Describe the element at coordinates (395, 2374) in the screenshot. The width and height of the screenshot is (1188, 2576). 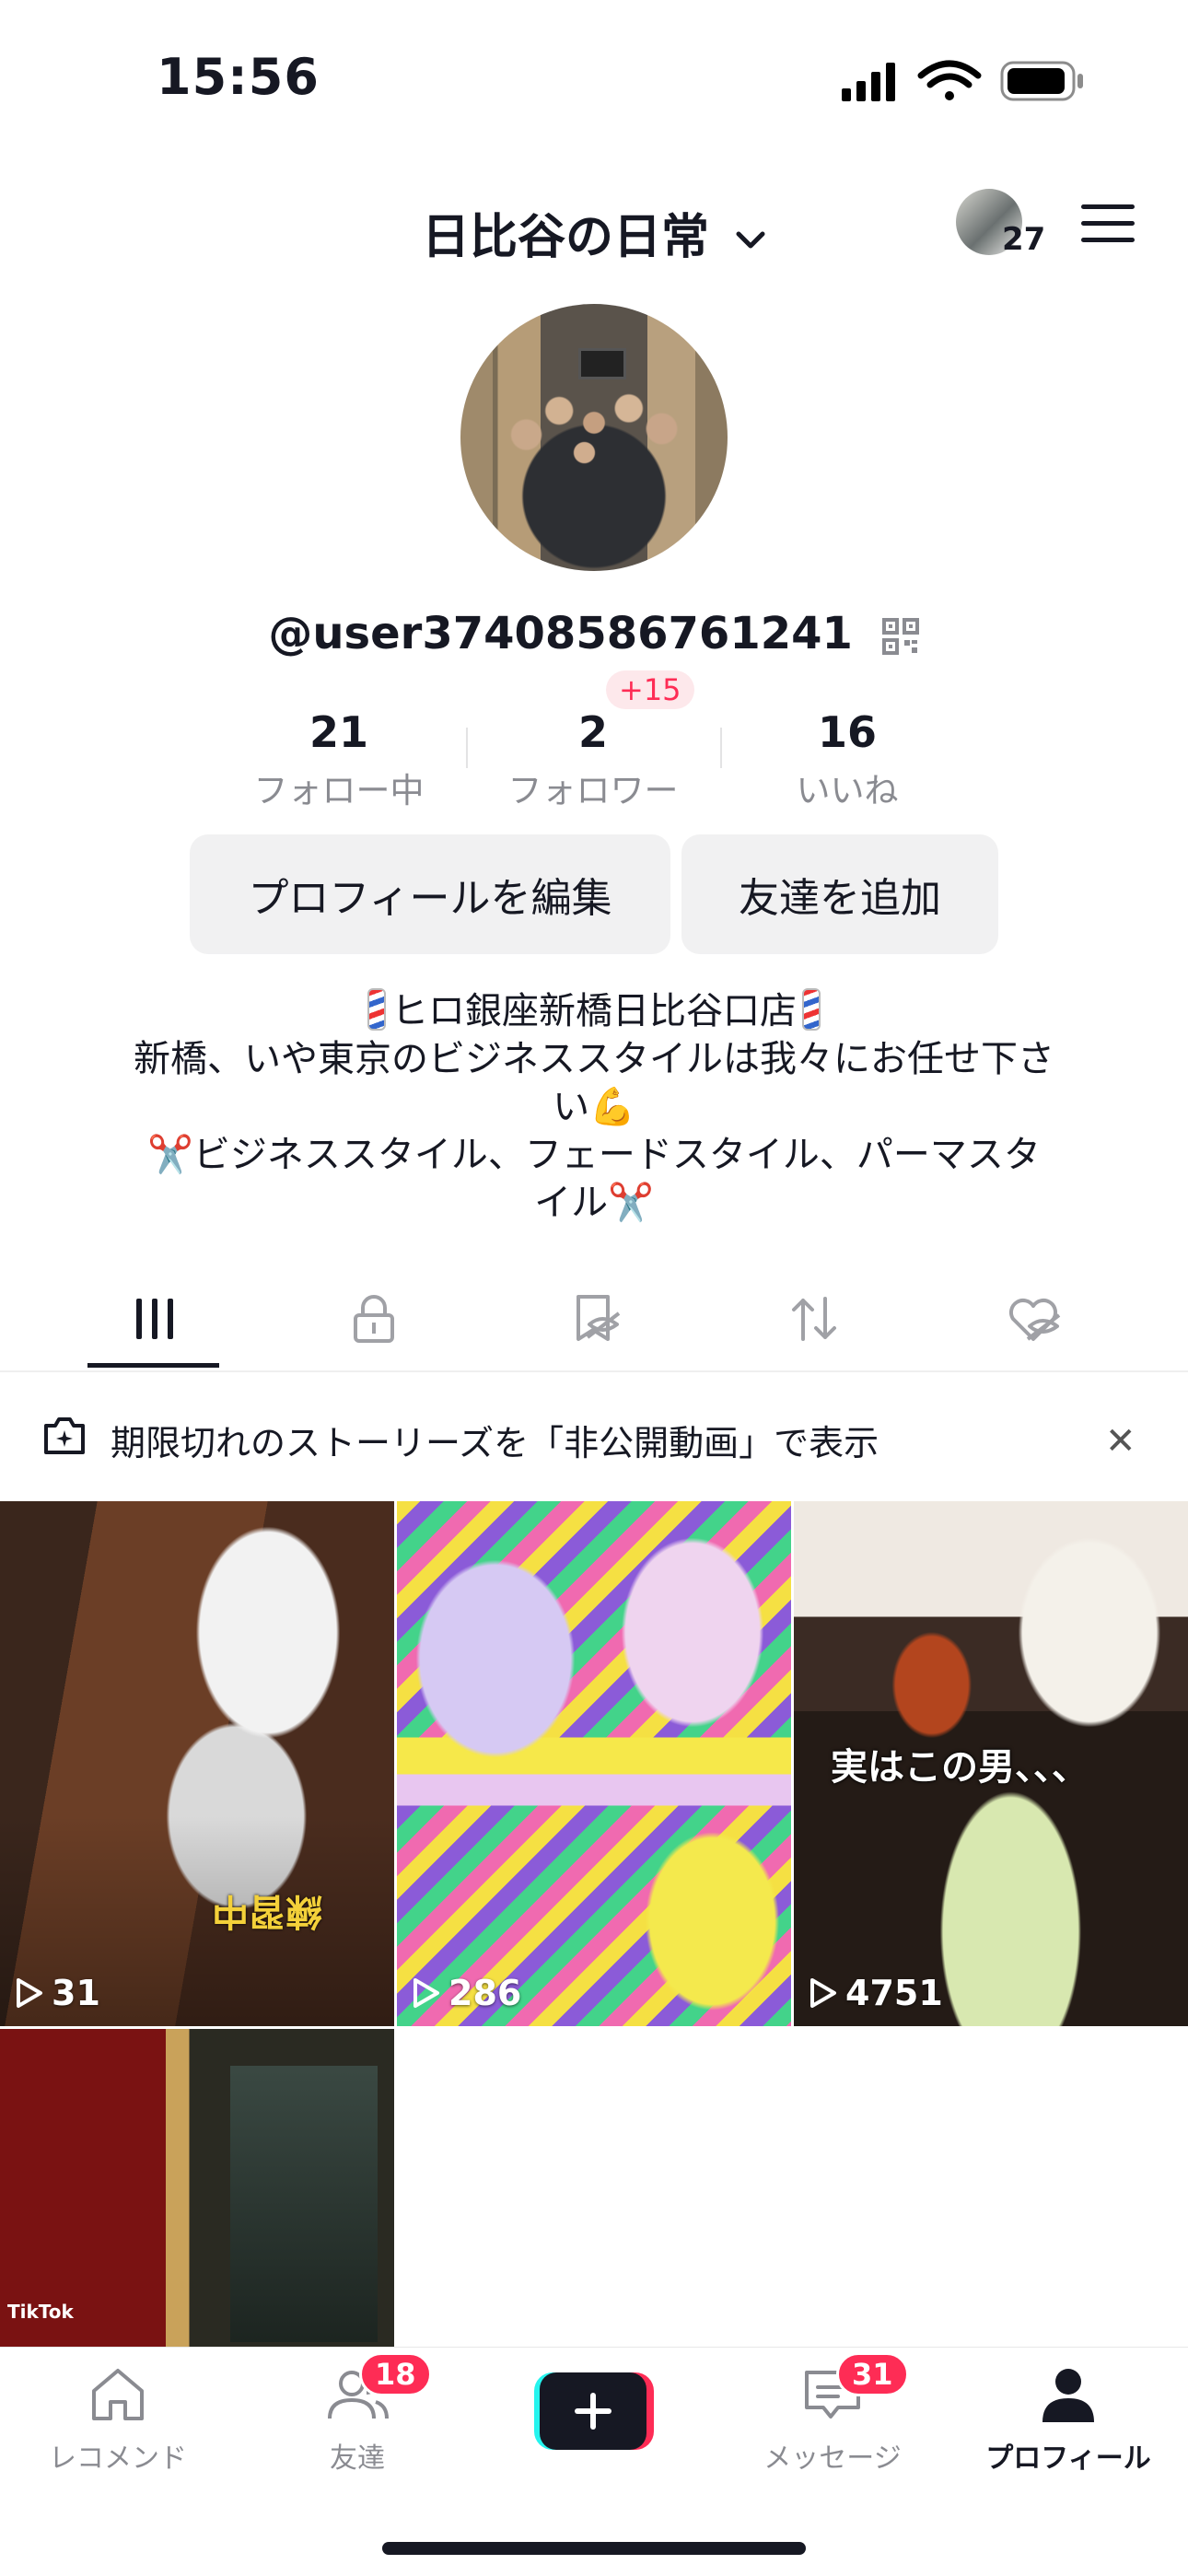
I see `friends-badge: 18` at that location.